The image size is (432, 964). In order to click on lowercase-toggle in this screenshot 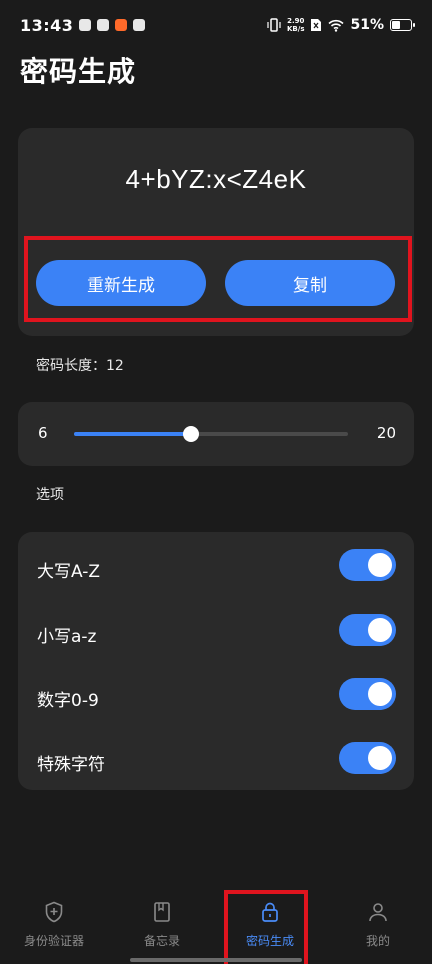, I will do `click(367, 630)`.